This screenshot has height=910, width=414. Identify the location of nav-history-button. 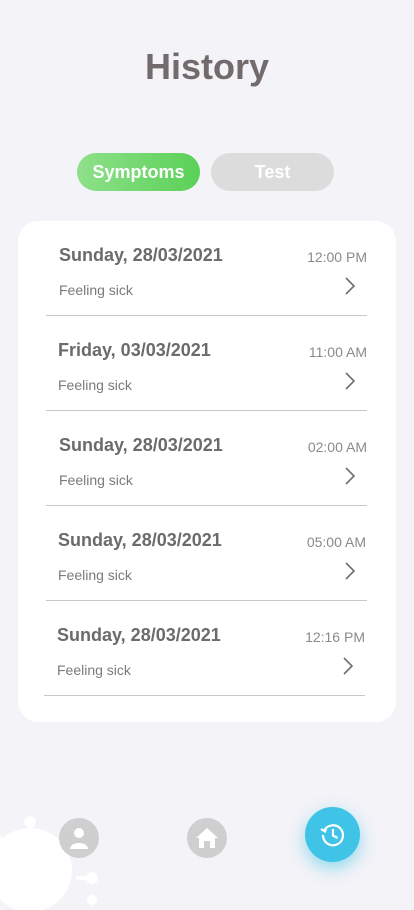
(332, 834).